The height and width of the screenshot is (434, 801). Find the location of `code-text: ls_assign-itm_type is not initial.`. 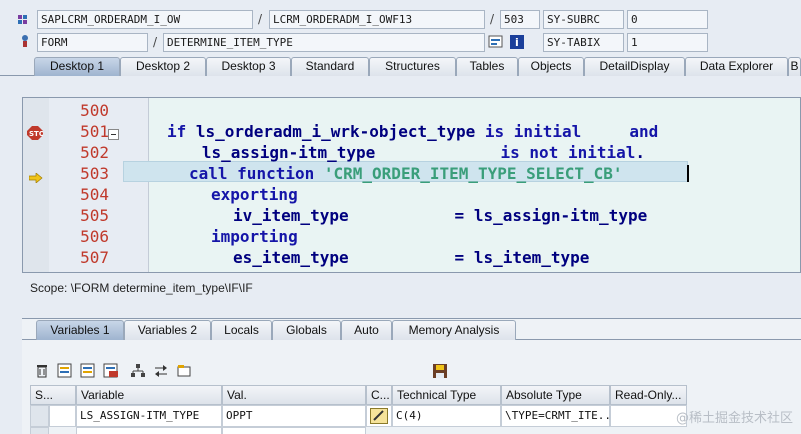

code-text: ls_assign-itm_type is not initial. is located at coordinates (409, 152).